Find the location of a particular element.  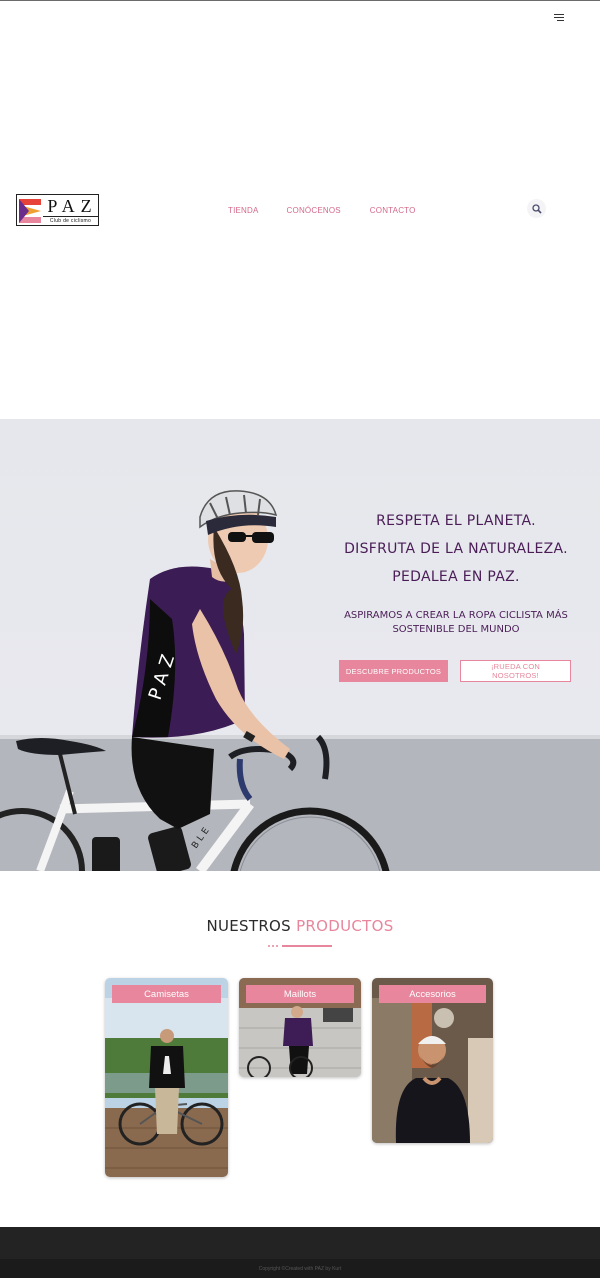

hero-headline-line: DISFRUTA DE LA NATURALEZA. is located at coordinates (456, 549).